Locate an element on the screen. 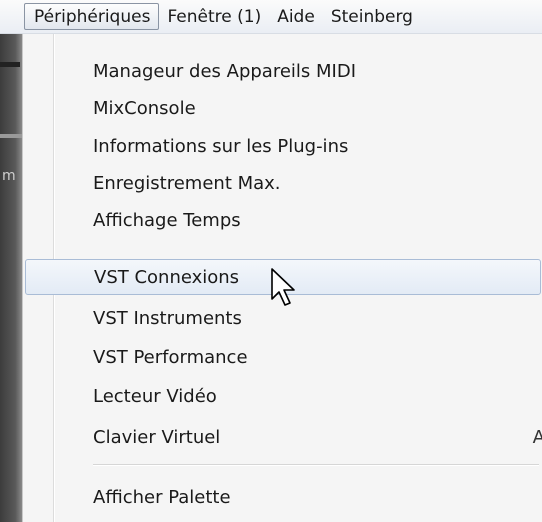  menu-item-label: MixConsole is located at coordinates (144, 108).